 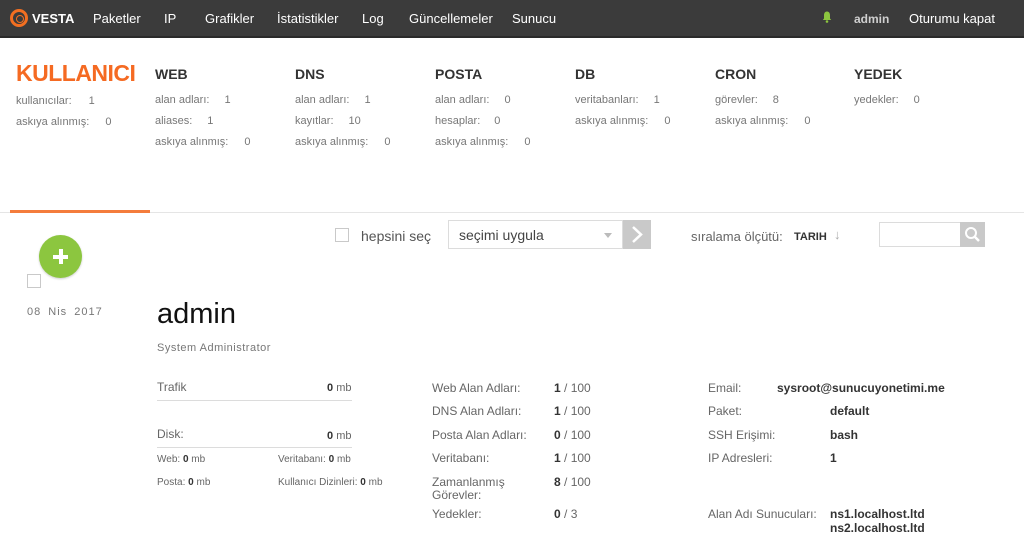 What do you see at coordinates (458, 121) in the screenshot?
I see `stat-label: hesaplar:` at bounding box center [458, 121].